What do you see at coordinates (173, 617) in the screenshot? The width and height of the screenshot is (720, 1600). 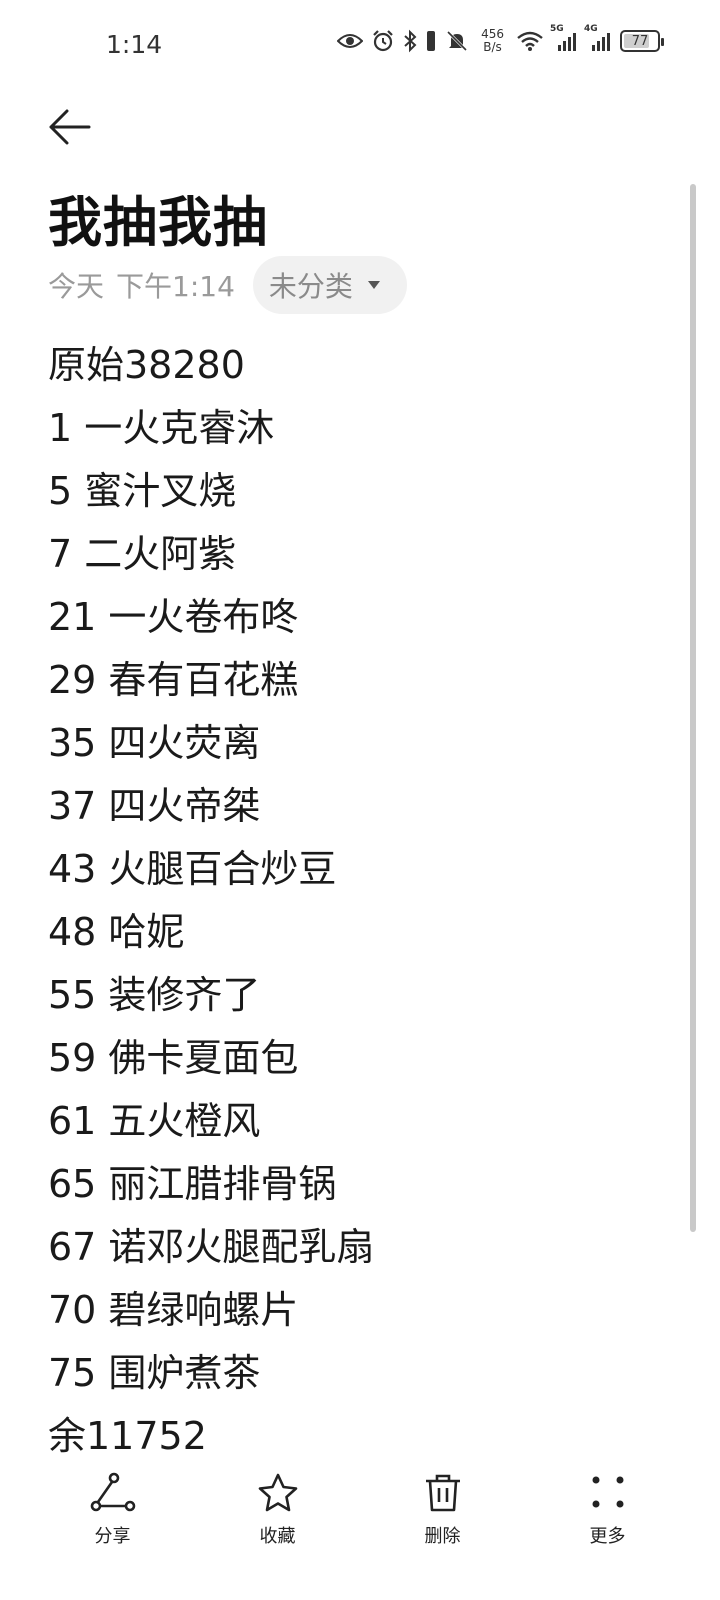 I see `note-line: 21 一火卷布咚` at bounding box center [173, 617].